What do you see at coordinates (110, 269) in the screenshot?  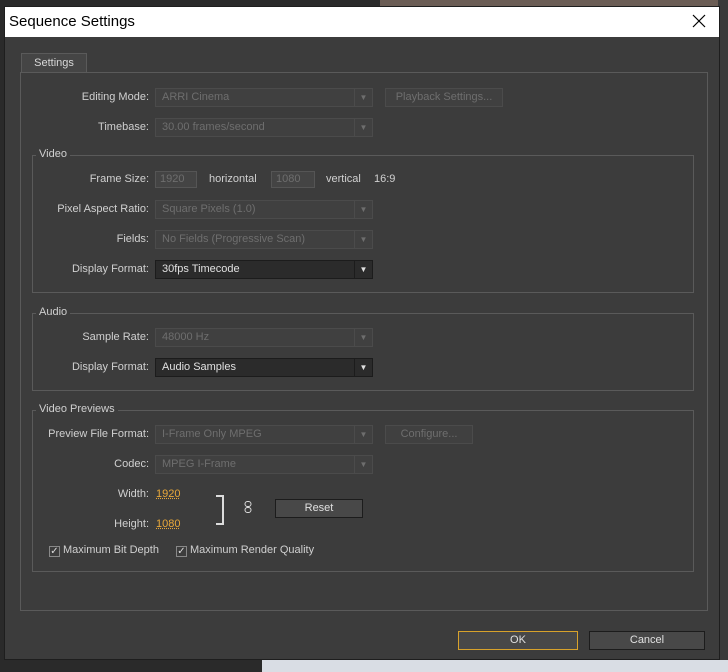 I see `video-display-format-label: Display Format:` at bounding box center [110, 269].